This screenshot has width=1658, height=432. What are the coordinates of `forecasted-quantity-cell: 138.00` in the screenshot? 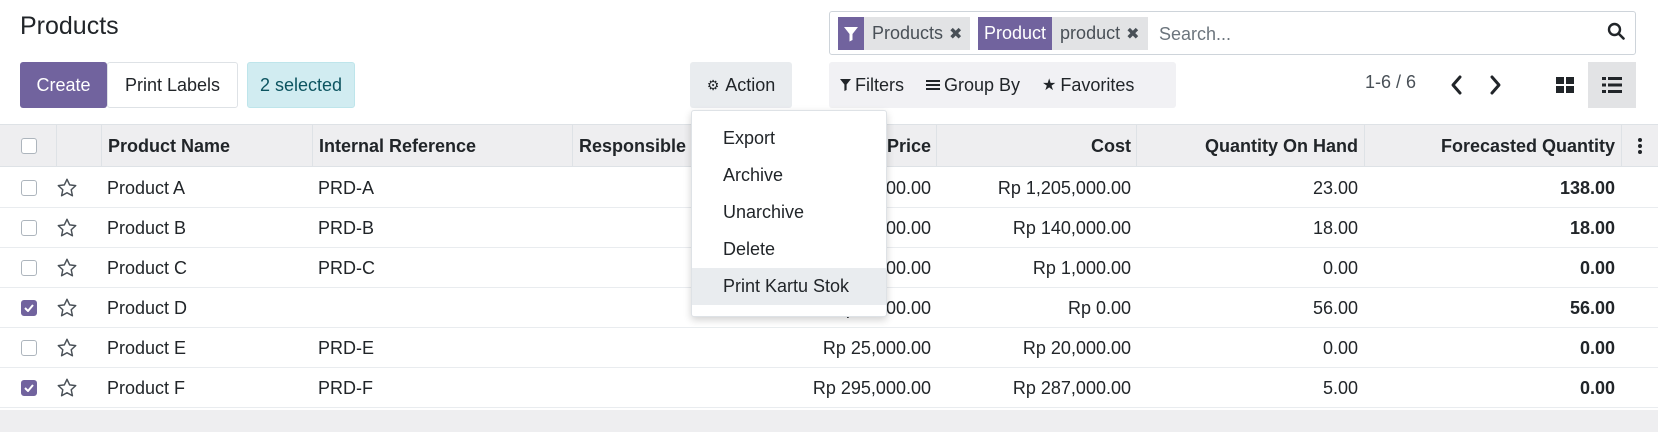 It's located at (1587, 187).